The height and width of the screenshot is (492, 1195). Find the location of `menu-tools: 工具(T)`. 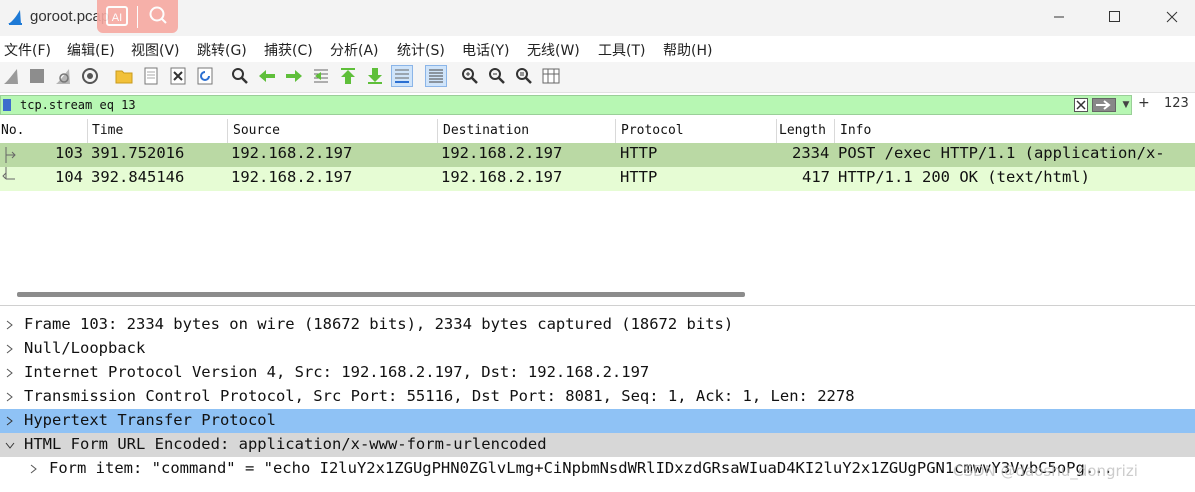

menu-tools: 工具(T) is located at coordinates (621, 50).